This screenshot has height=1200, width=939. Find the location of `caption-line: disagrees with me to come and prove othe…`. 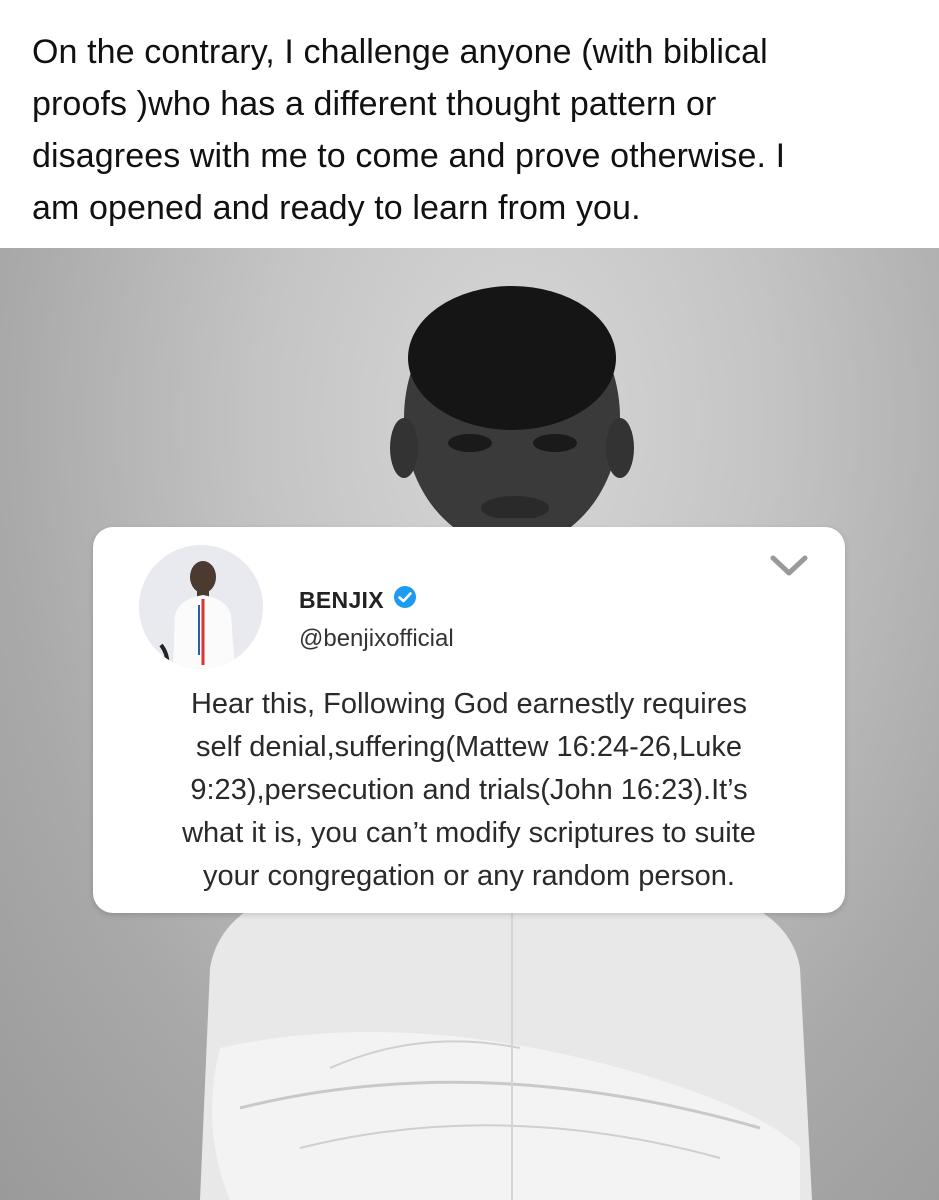

caption-line: disagrees with me to come and prove othe… is located at coordinates (409, 156).